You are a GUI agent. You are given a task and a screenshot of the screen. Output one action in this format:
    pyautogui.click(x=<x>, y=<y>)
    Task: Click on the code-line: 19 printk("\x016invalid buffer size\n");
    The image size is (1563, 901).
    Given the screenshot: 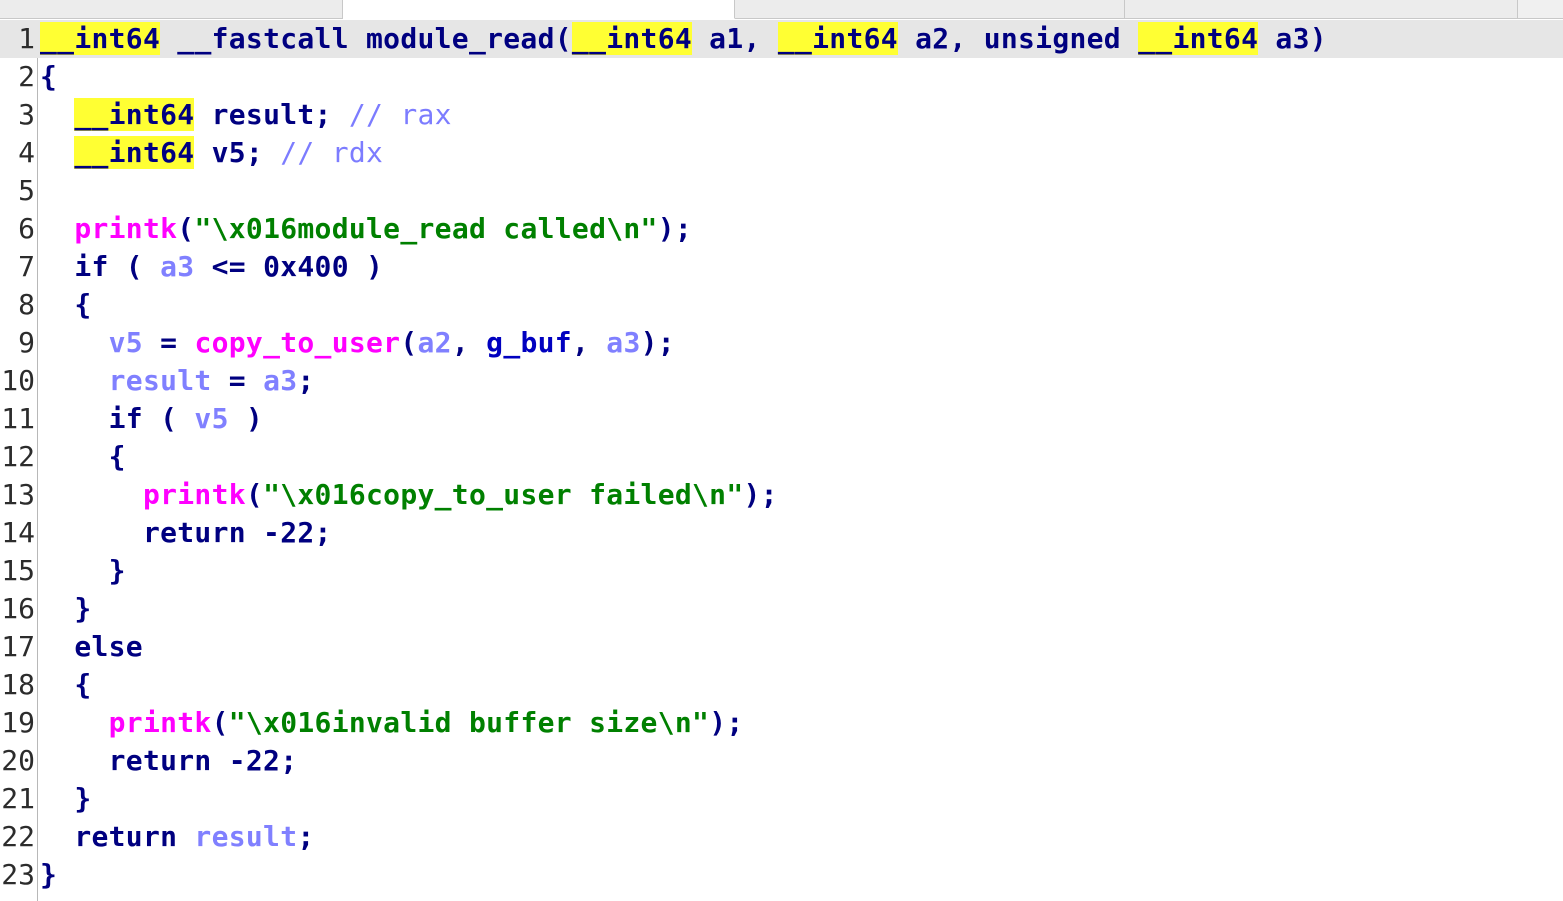 What is the action you would take?
    pyautogui.click(x=781, y=723)
    